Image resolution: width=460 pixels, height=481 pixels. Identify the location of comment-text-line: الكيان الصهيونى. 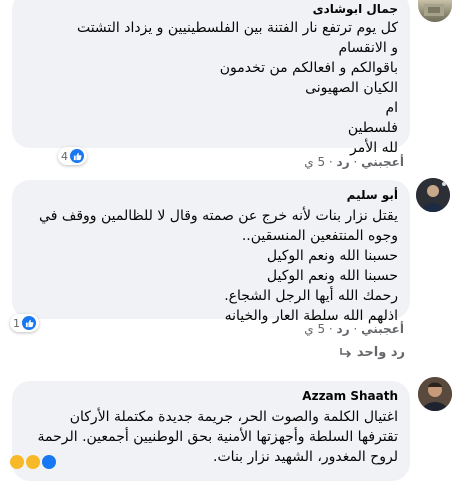
(351, 88).